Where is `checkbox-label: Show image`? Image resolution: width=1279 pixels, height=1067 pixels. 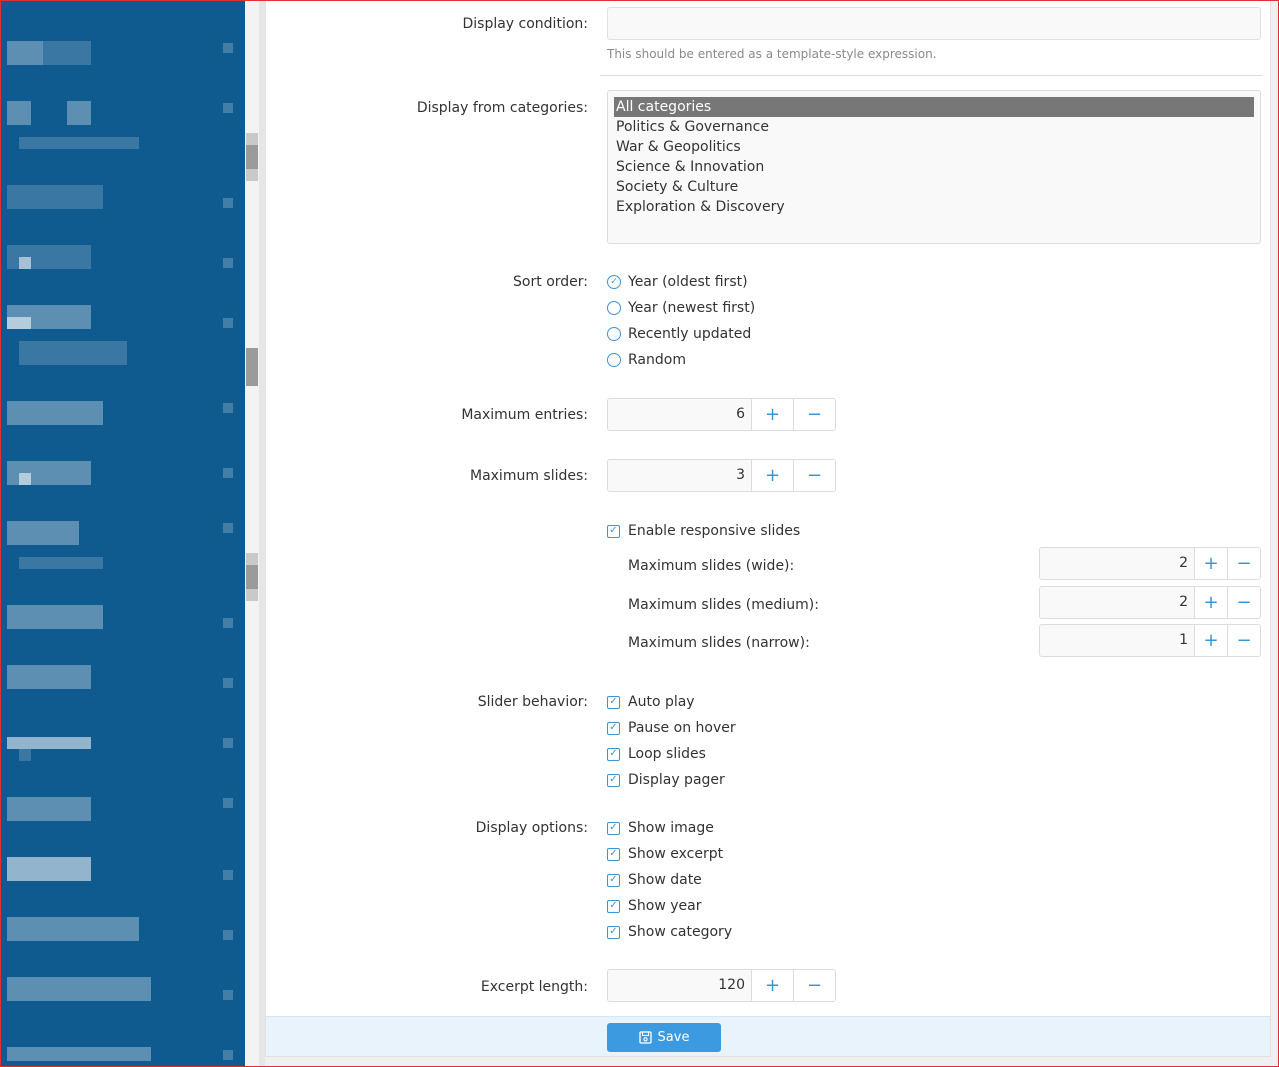 checkbox-label: Show image is located at coordinates (671, 828).